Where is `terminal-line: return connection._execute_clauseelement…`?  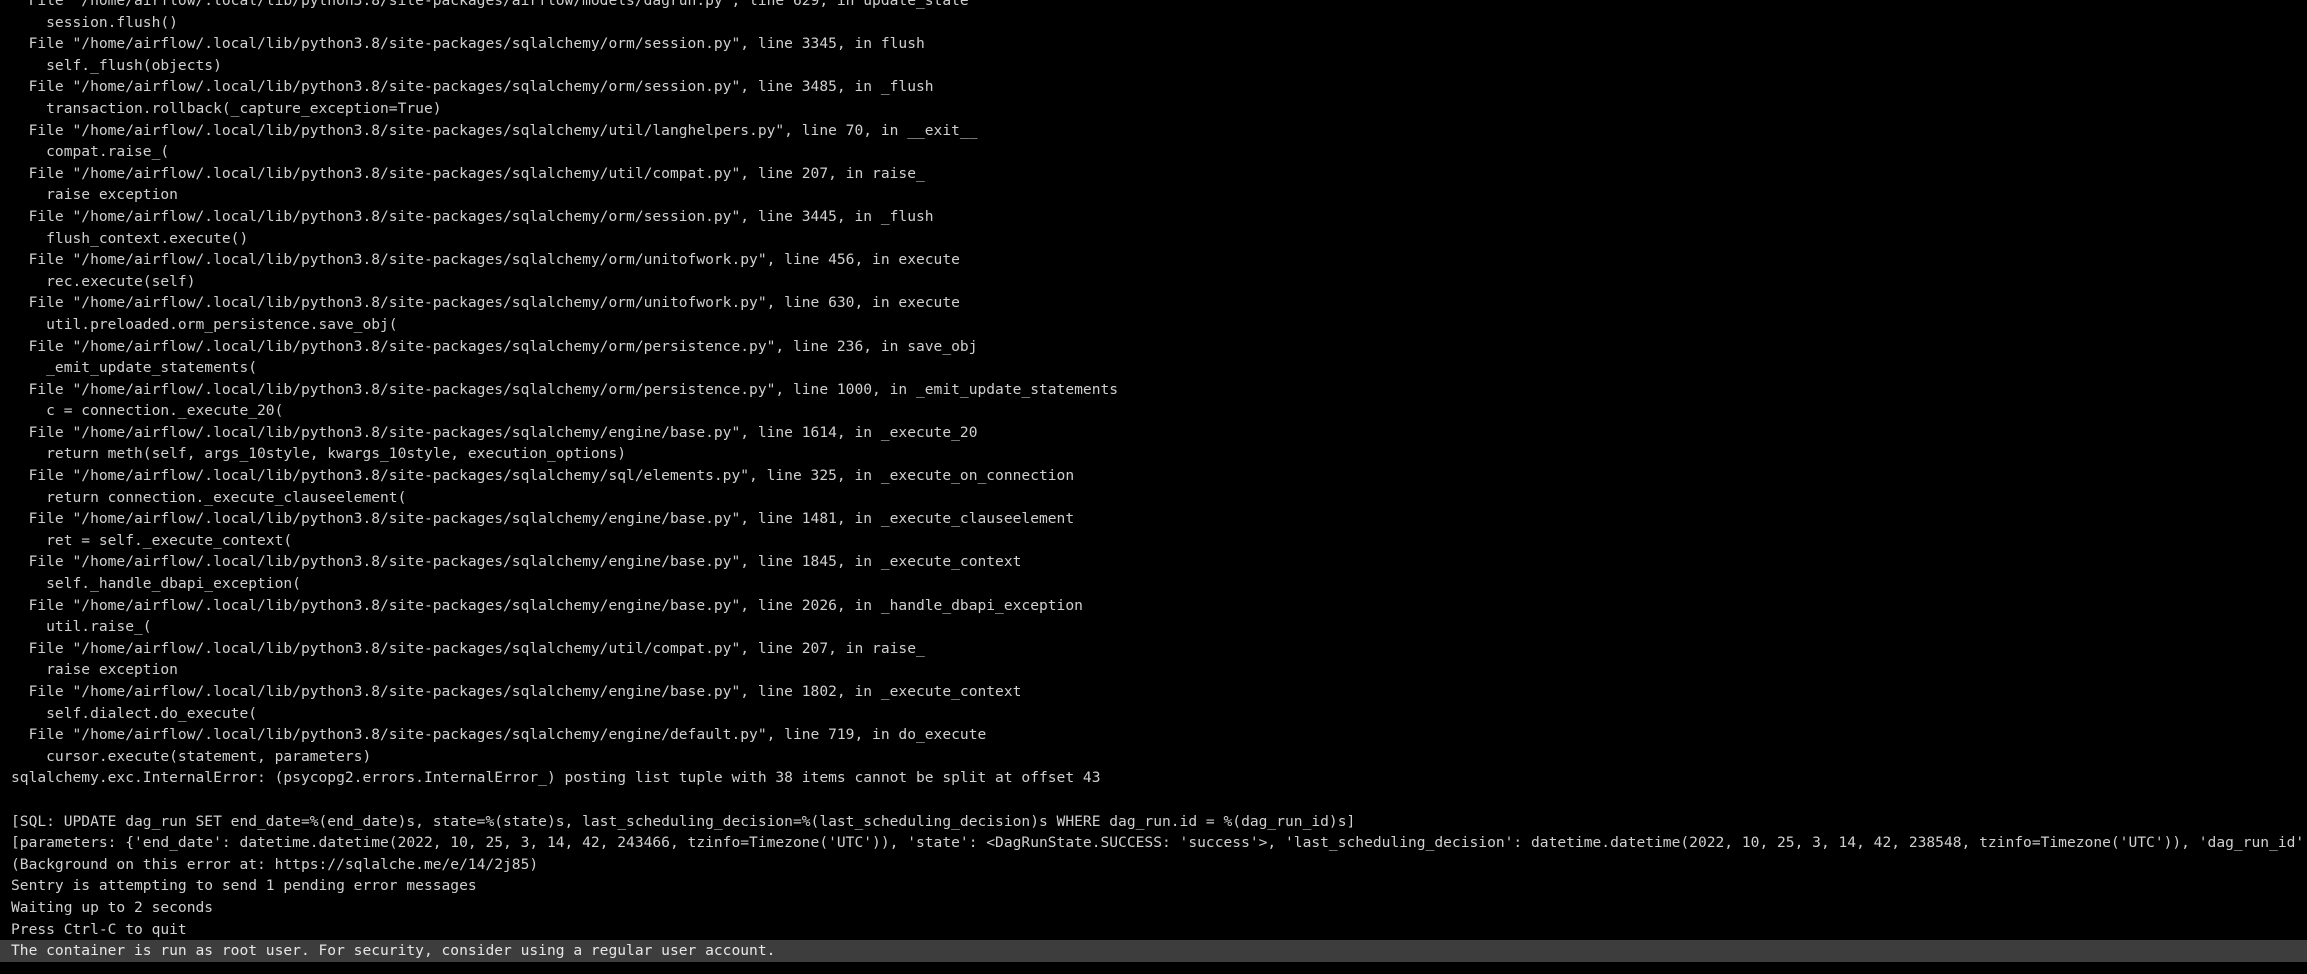 terminal-line: return connection._execute_clauseelement… is located at coordinates (209, 497).